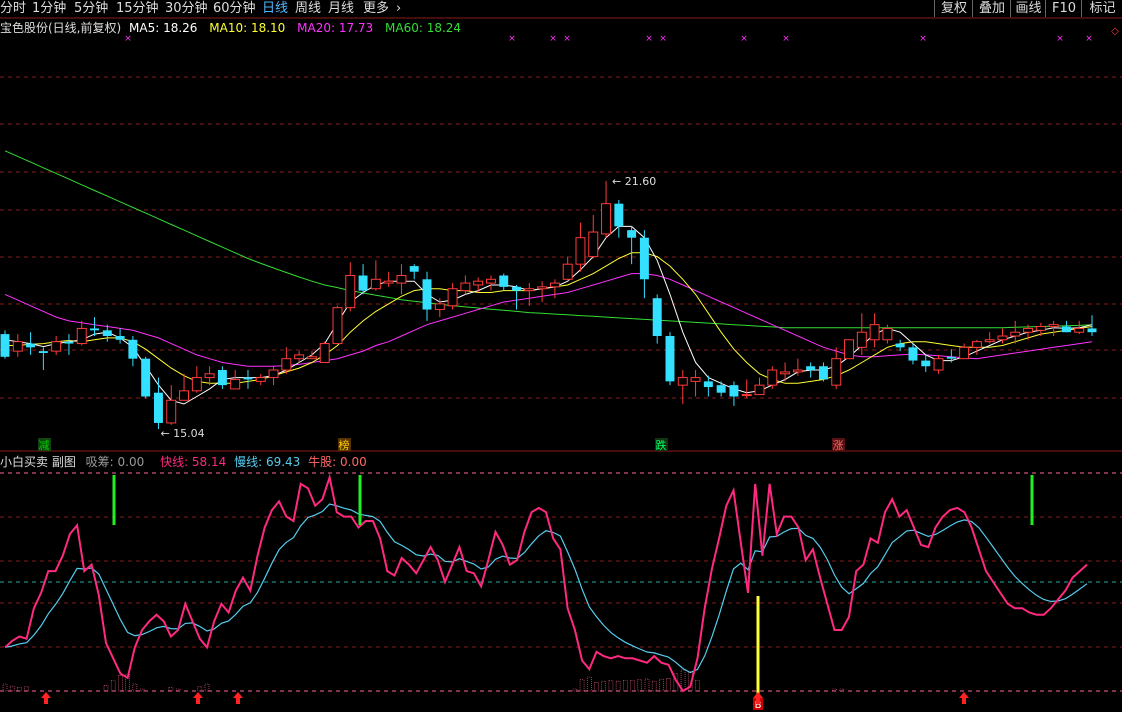 Image resolution: width=1122 pixels, height=712 pixels. I want to click on signal-tag-text: 跌, so click(661, 445).